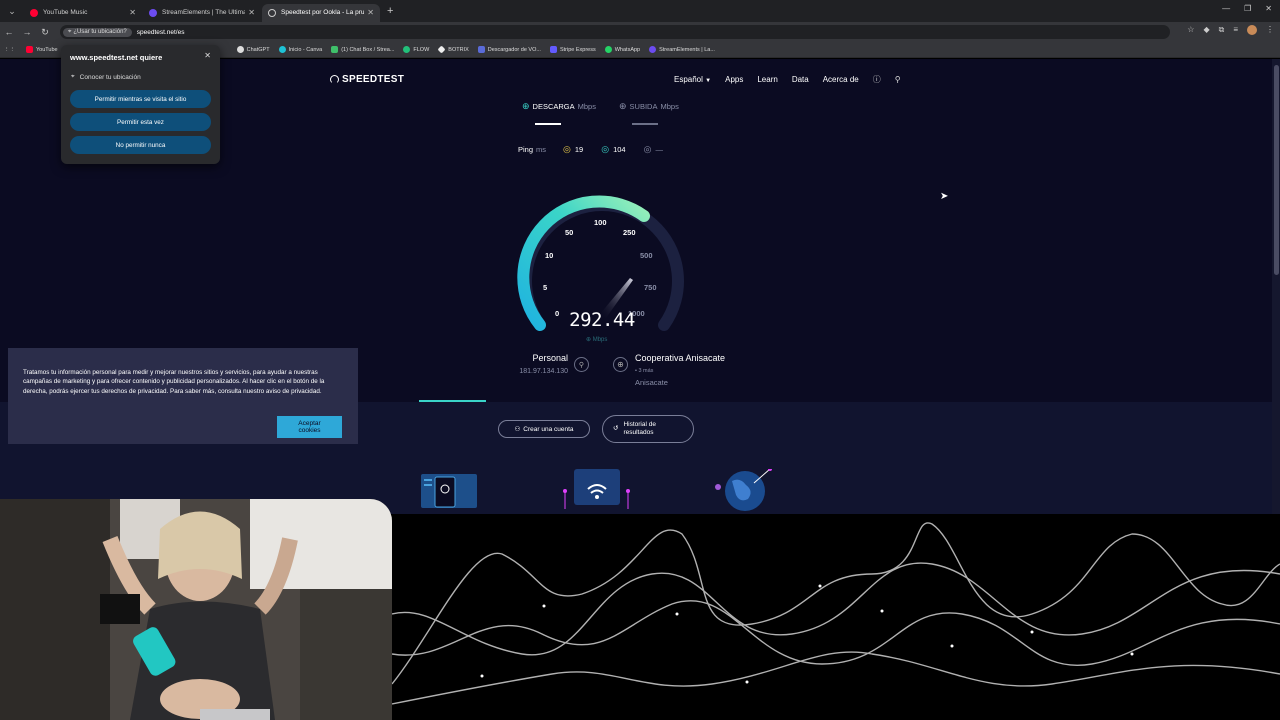 This screenshot has height=720, width=1280. I want to click on bookmark-whatsapp: WhatsApp, so click(622, 49).